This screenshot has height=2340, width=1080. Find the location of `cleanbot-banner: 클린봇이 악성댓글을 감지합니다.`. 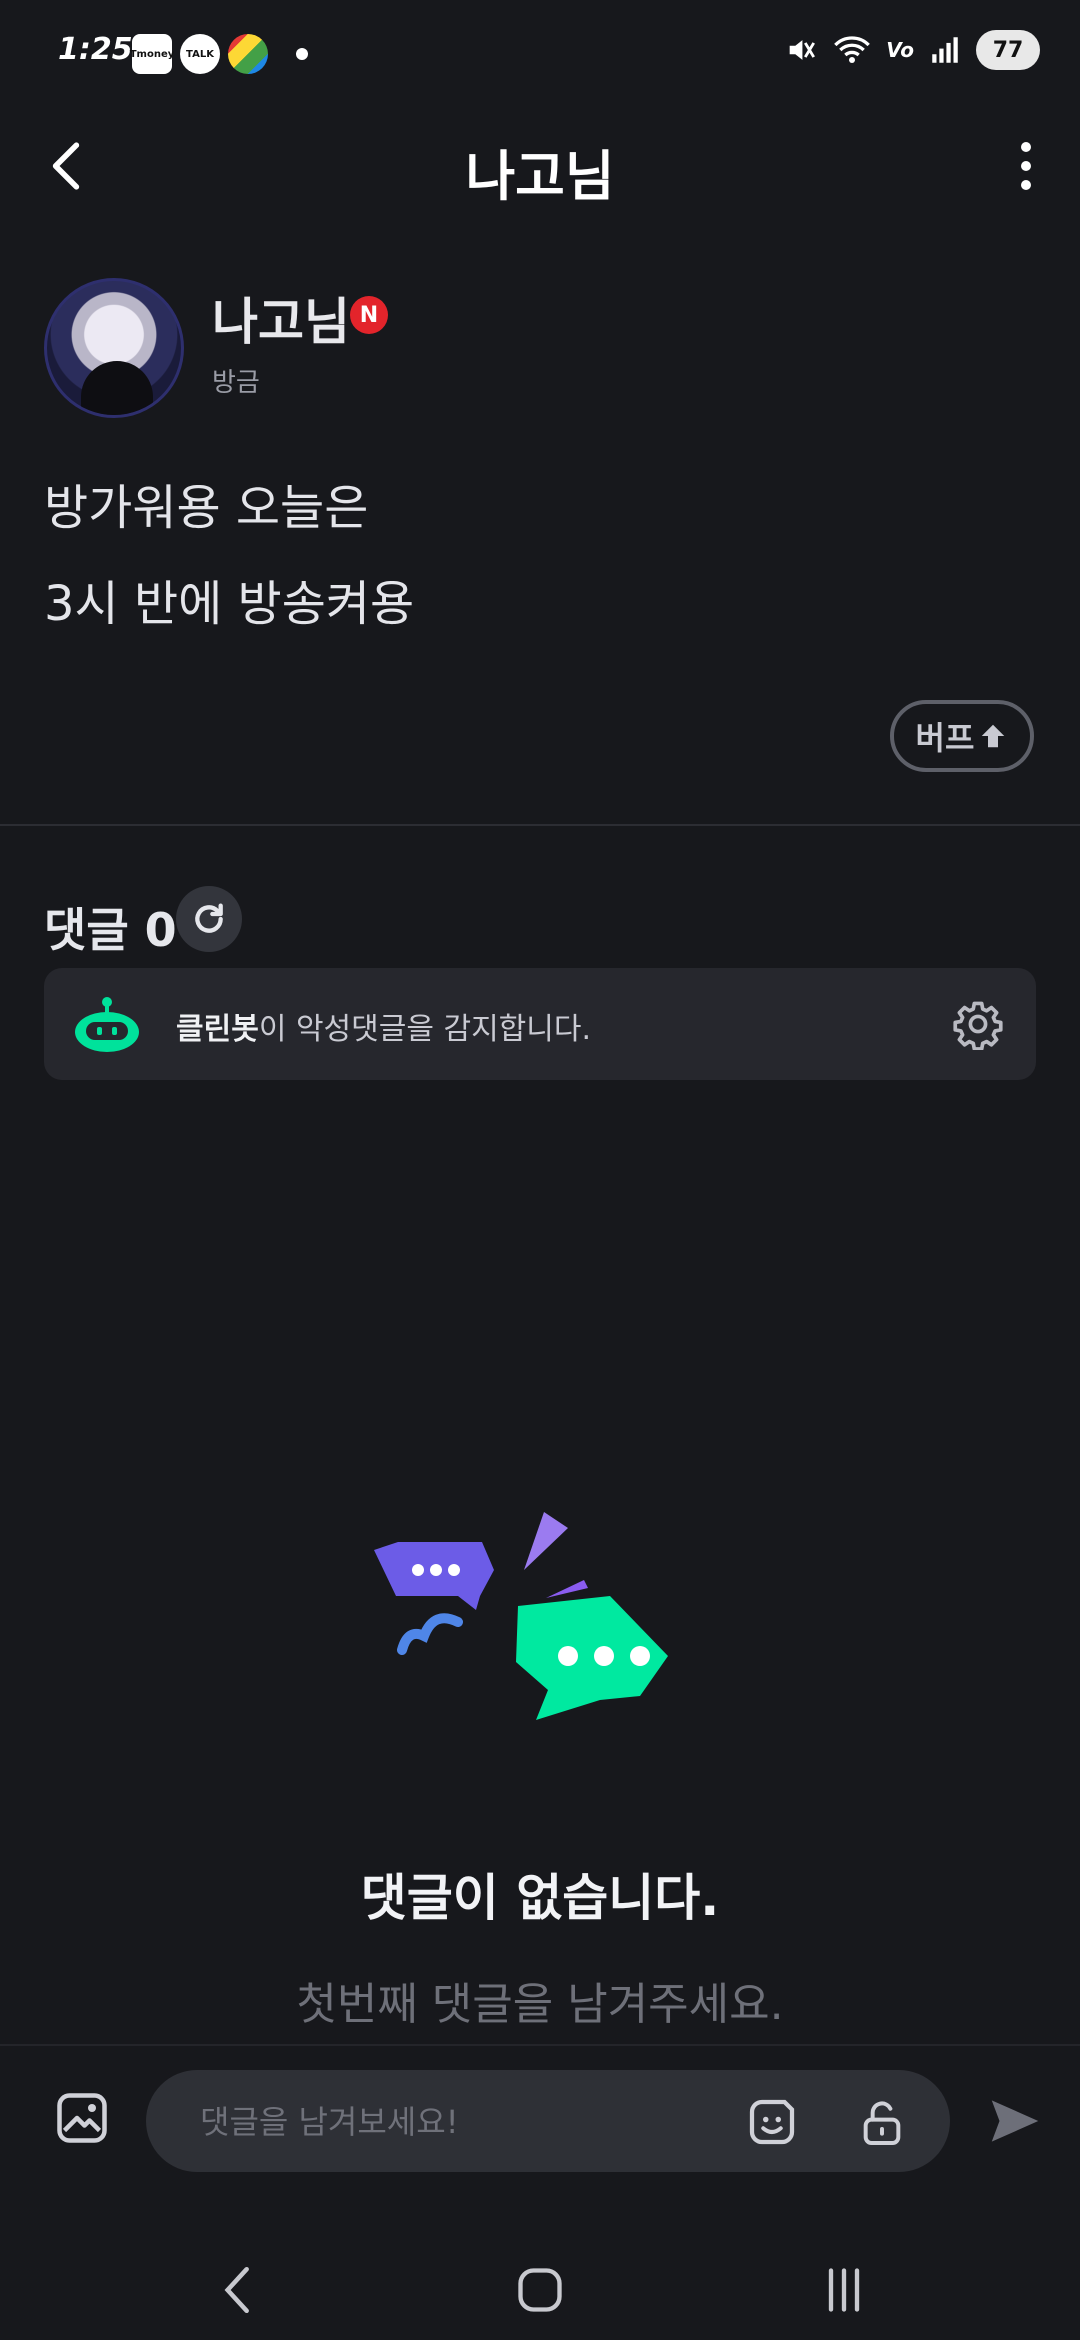

cleanbot-banner: 클린봇이 악성댓글을 감지합니다. is located at coordinates (540, 1024).